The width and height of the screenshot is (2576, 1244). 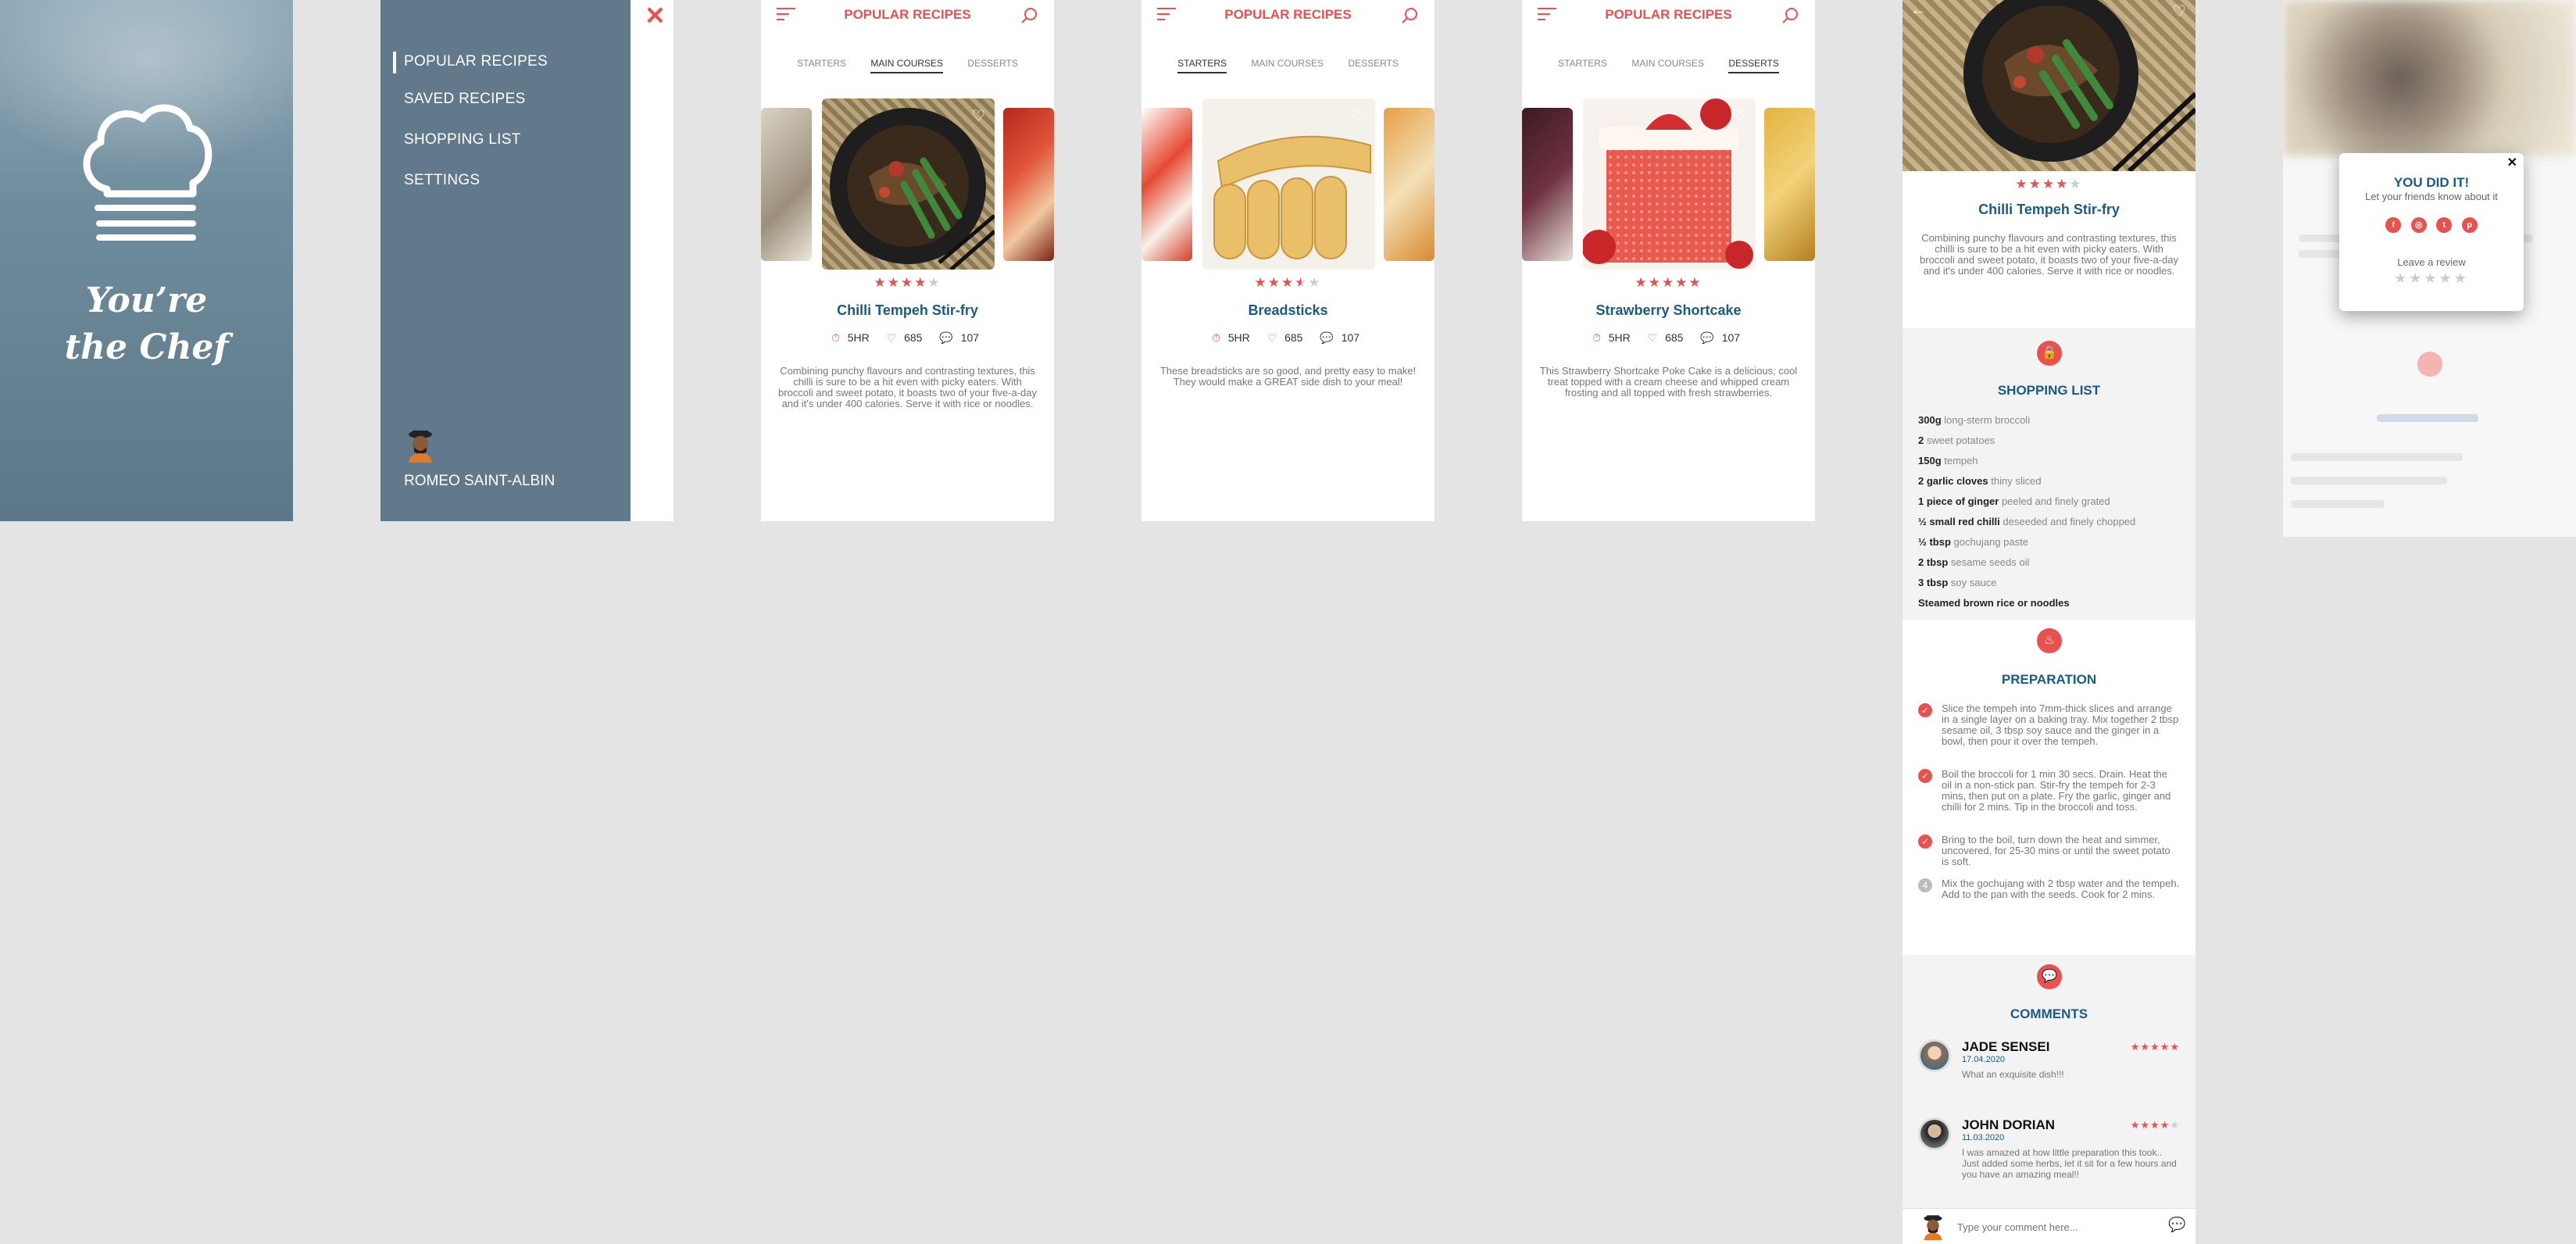 I want to click on back-arrow-icon: ←, so click(x=1918, y=11).